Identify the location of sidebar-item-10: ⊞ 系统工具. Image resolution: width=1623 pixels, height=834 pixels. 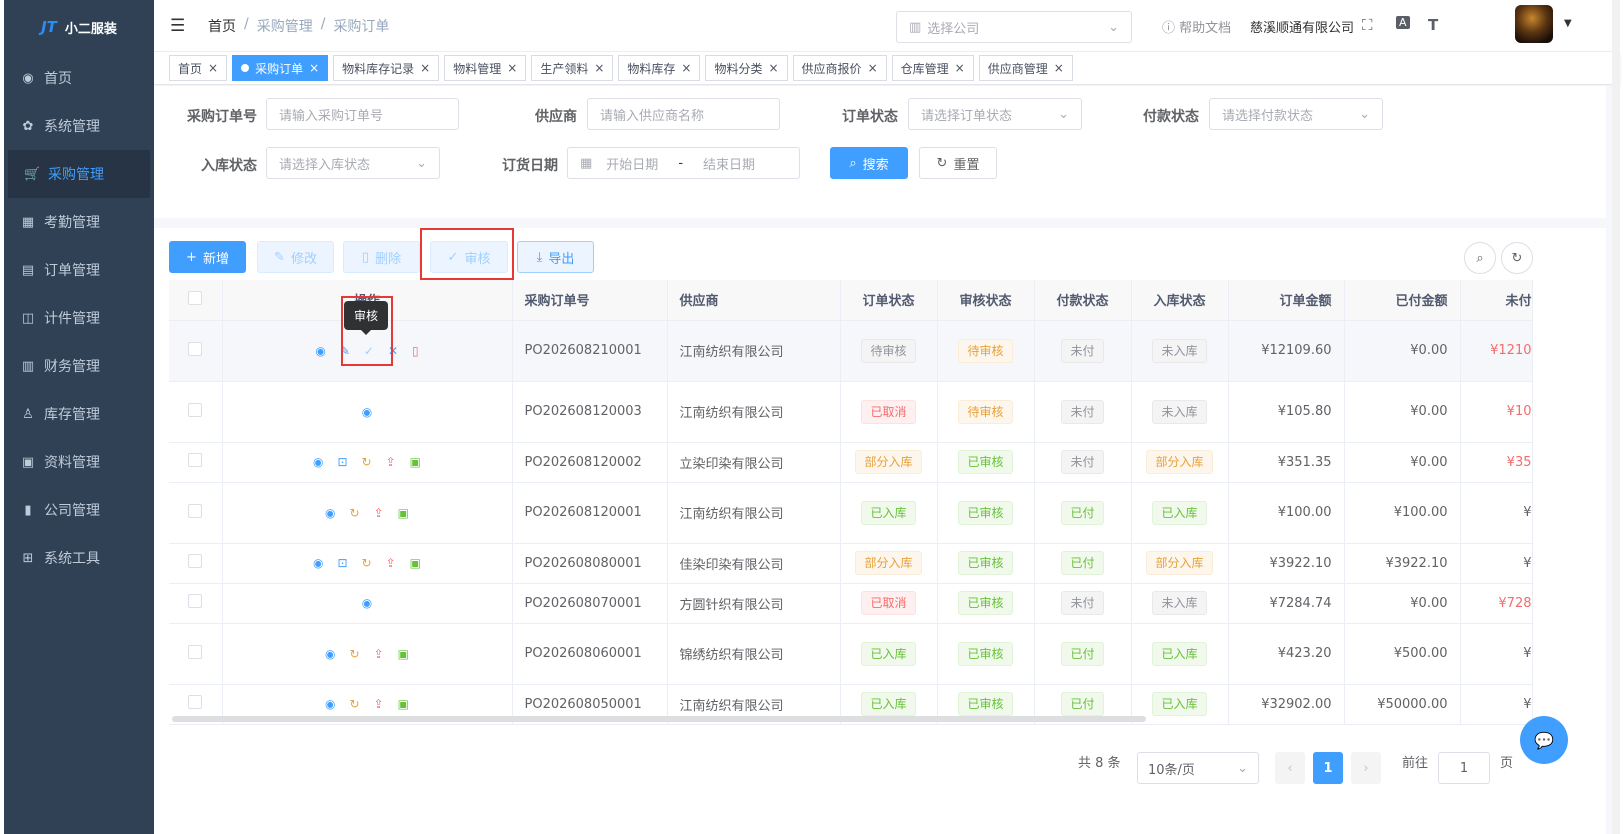
(79, 558).